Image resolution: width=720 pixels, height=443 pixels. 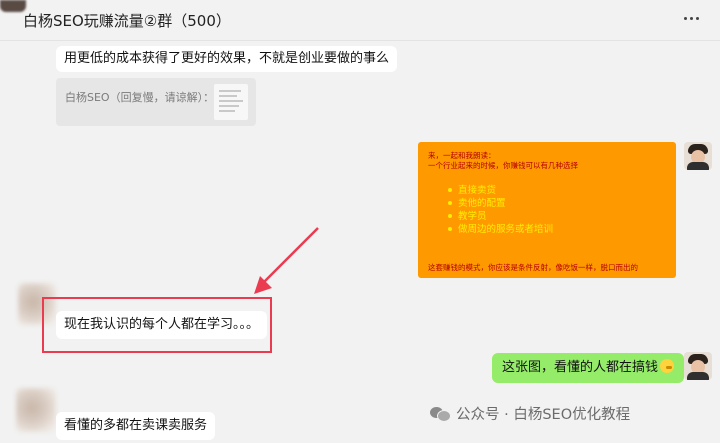 I want to click on watermark: 公众号 · 白杨SEO优化教程, so click(x=530, y=413).